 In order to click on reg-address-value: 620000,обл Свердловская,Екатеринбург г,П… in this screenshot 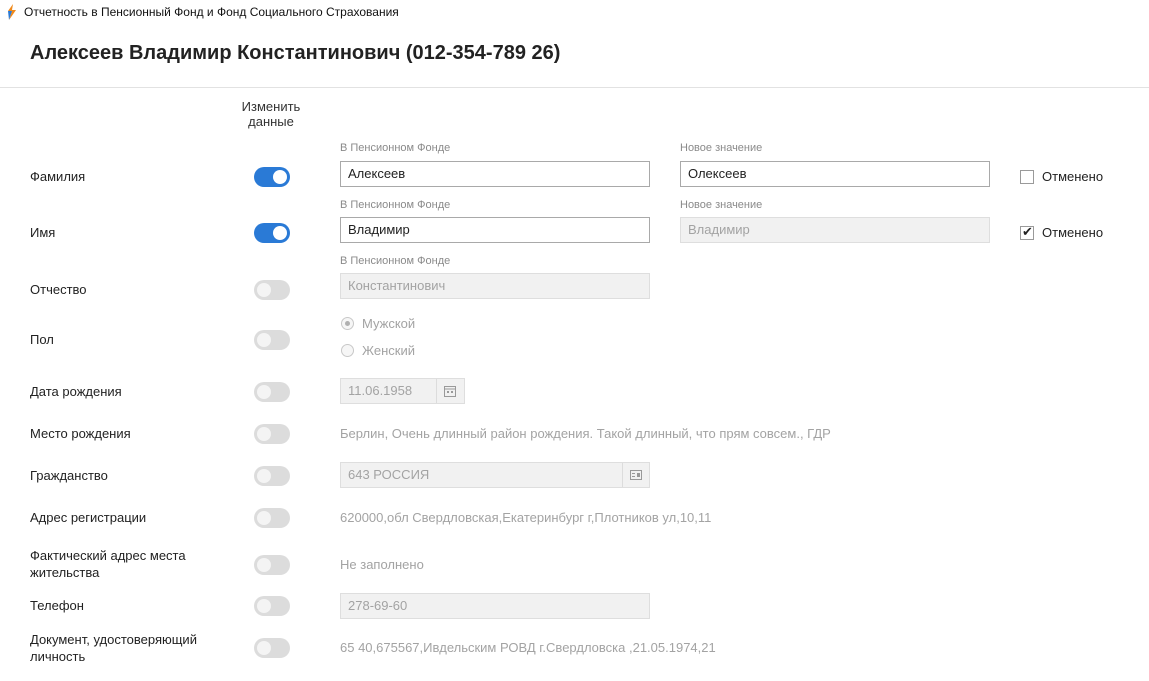, I will do `click(526, 517)`.